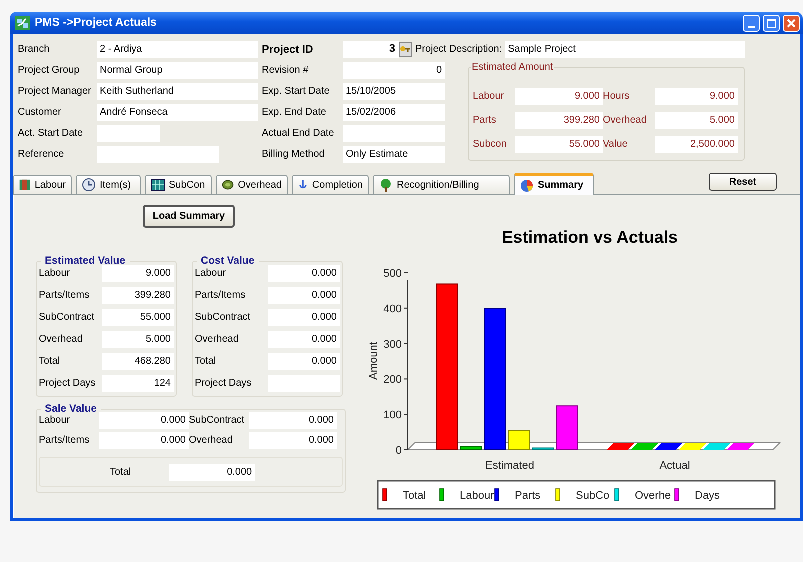 This screenshot has width=803, height=562. I want to click on maximize-button, so click(771, 23).